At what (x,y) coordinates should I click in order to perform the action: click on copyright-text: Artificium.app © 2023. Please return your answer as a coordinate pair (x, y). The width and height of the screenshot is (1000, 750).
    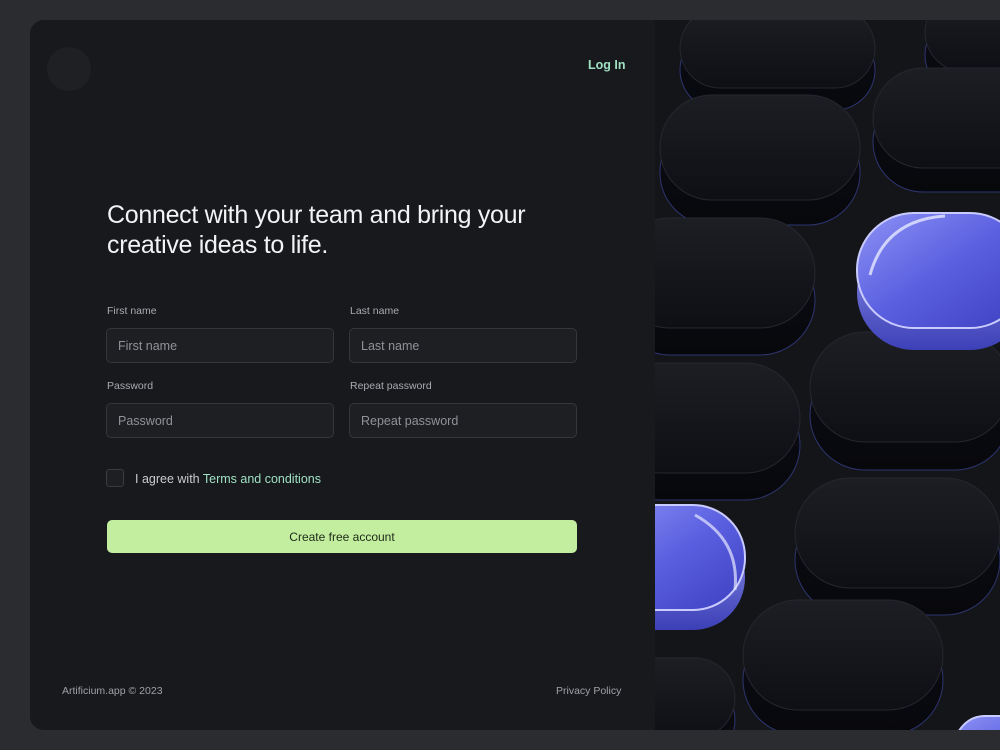
    Looking at the image, I should click on (112, 691).